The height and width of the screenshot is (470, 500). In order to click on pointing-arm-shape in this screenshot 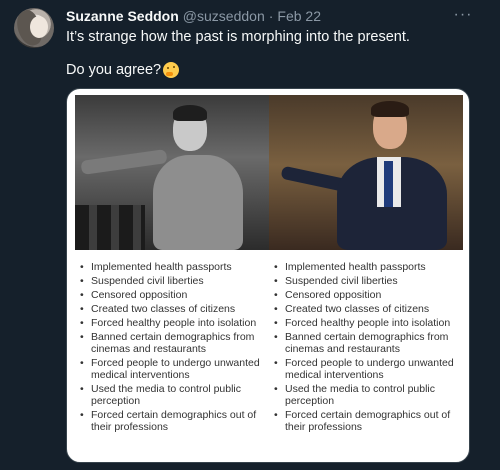, I will do `click(124, 162)`.